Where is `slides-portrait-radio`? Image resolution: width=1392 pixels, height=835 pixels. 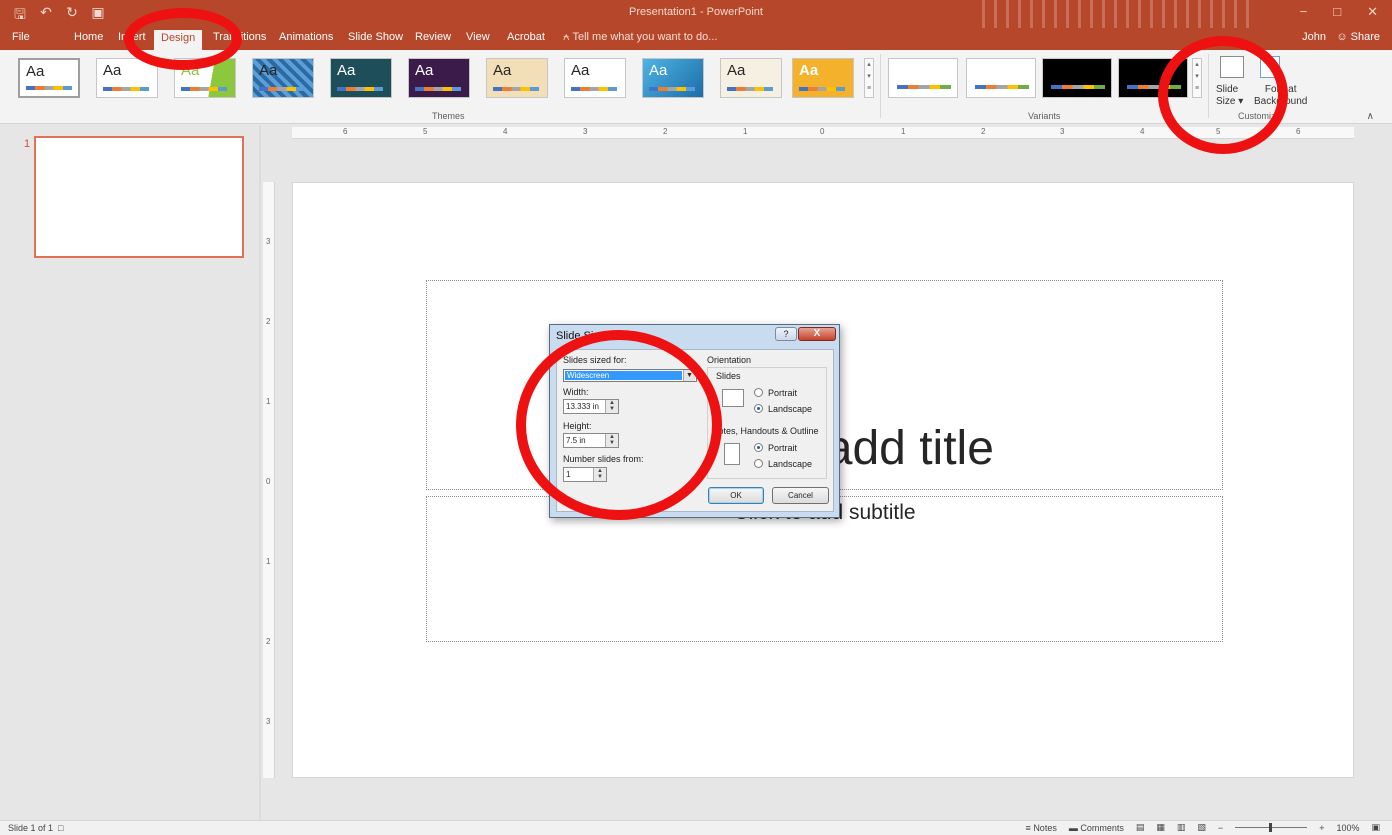
slides-portrait-radio is located at coordinates (758, 392).